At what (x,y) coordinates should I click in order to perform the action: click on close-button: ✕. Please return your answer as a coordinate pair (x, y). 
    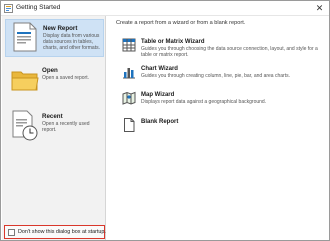
    Looking at the image, I should click on (319, 8).